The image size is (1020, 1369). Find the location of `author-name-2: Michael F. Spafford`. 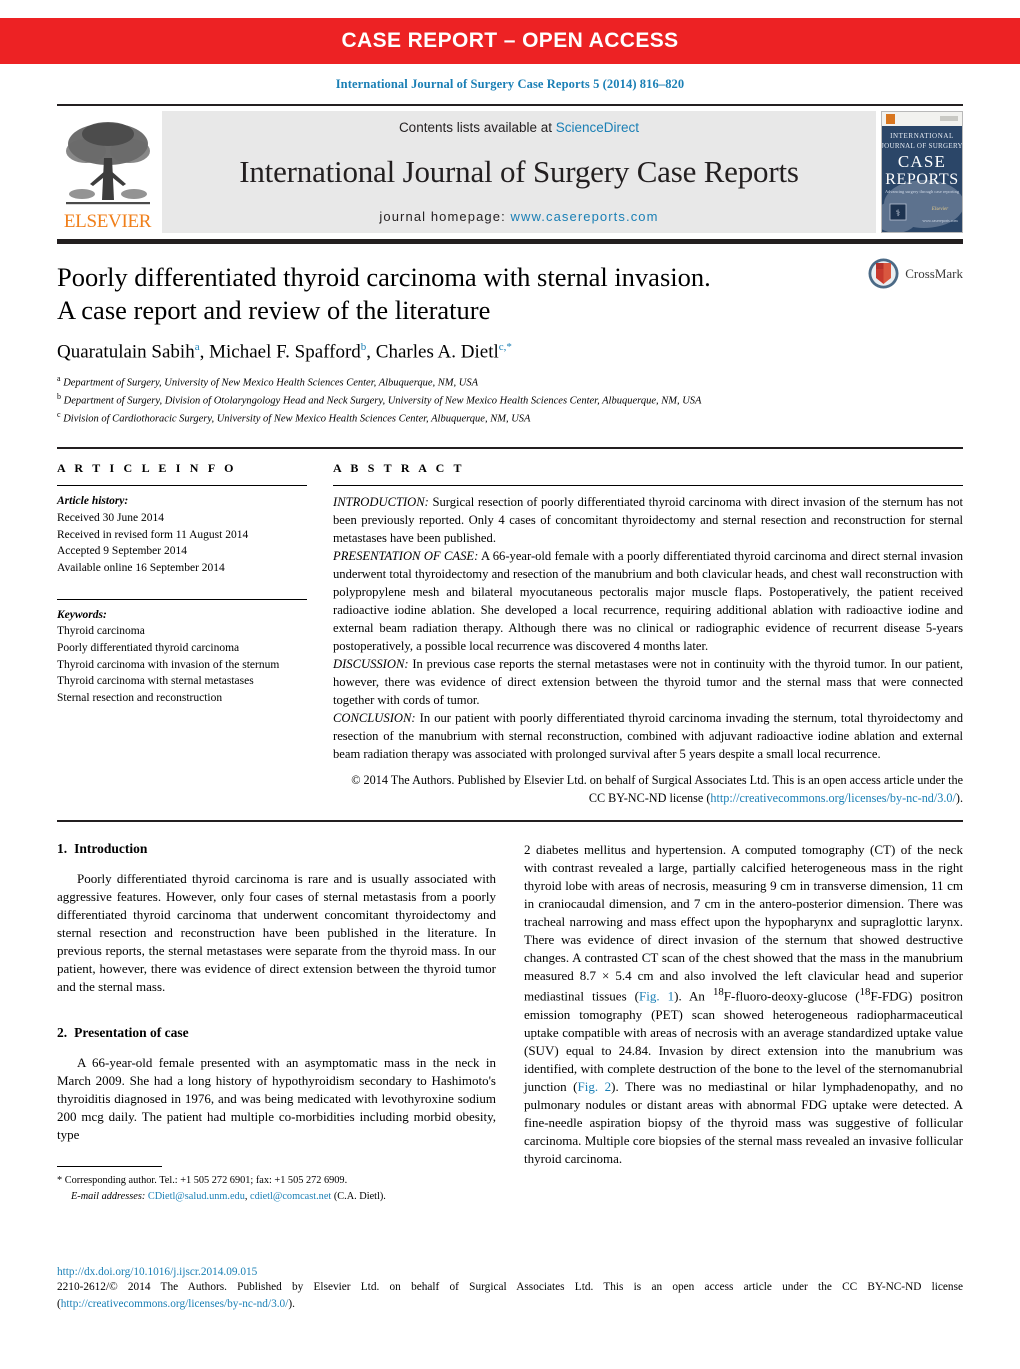

author-name-2: Michael F. Spafford is located at coordinates (285, 352).